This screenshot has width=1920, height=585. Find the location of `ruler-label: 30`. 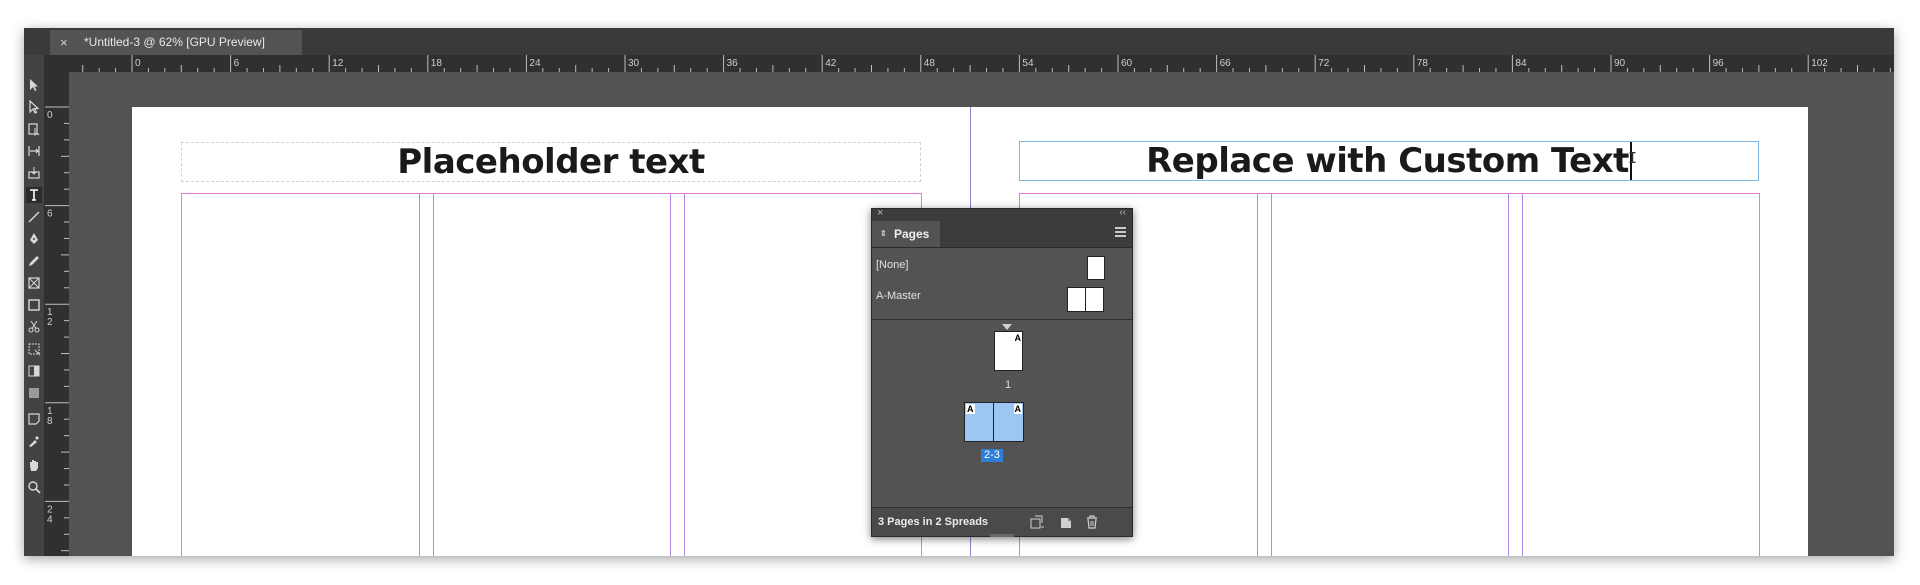

ruler-label: 30 is located at coordinates (634, 63).